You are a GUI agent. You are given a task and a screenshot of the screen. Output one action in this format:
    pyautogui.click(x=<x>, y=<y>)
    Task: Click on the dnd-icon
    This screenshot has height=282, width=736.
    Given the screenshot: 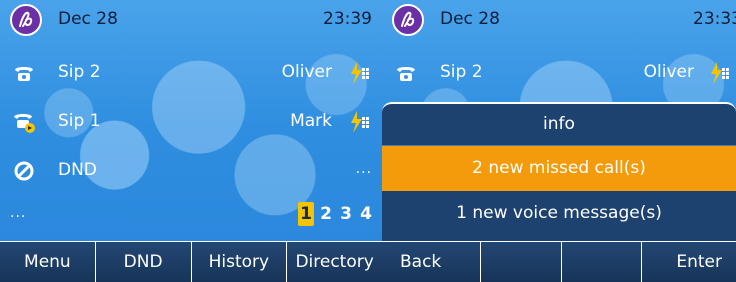 What is the action you would take?
    pyautogui.click(x=24, y=171)
    